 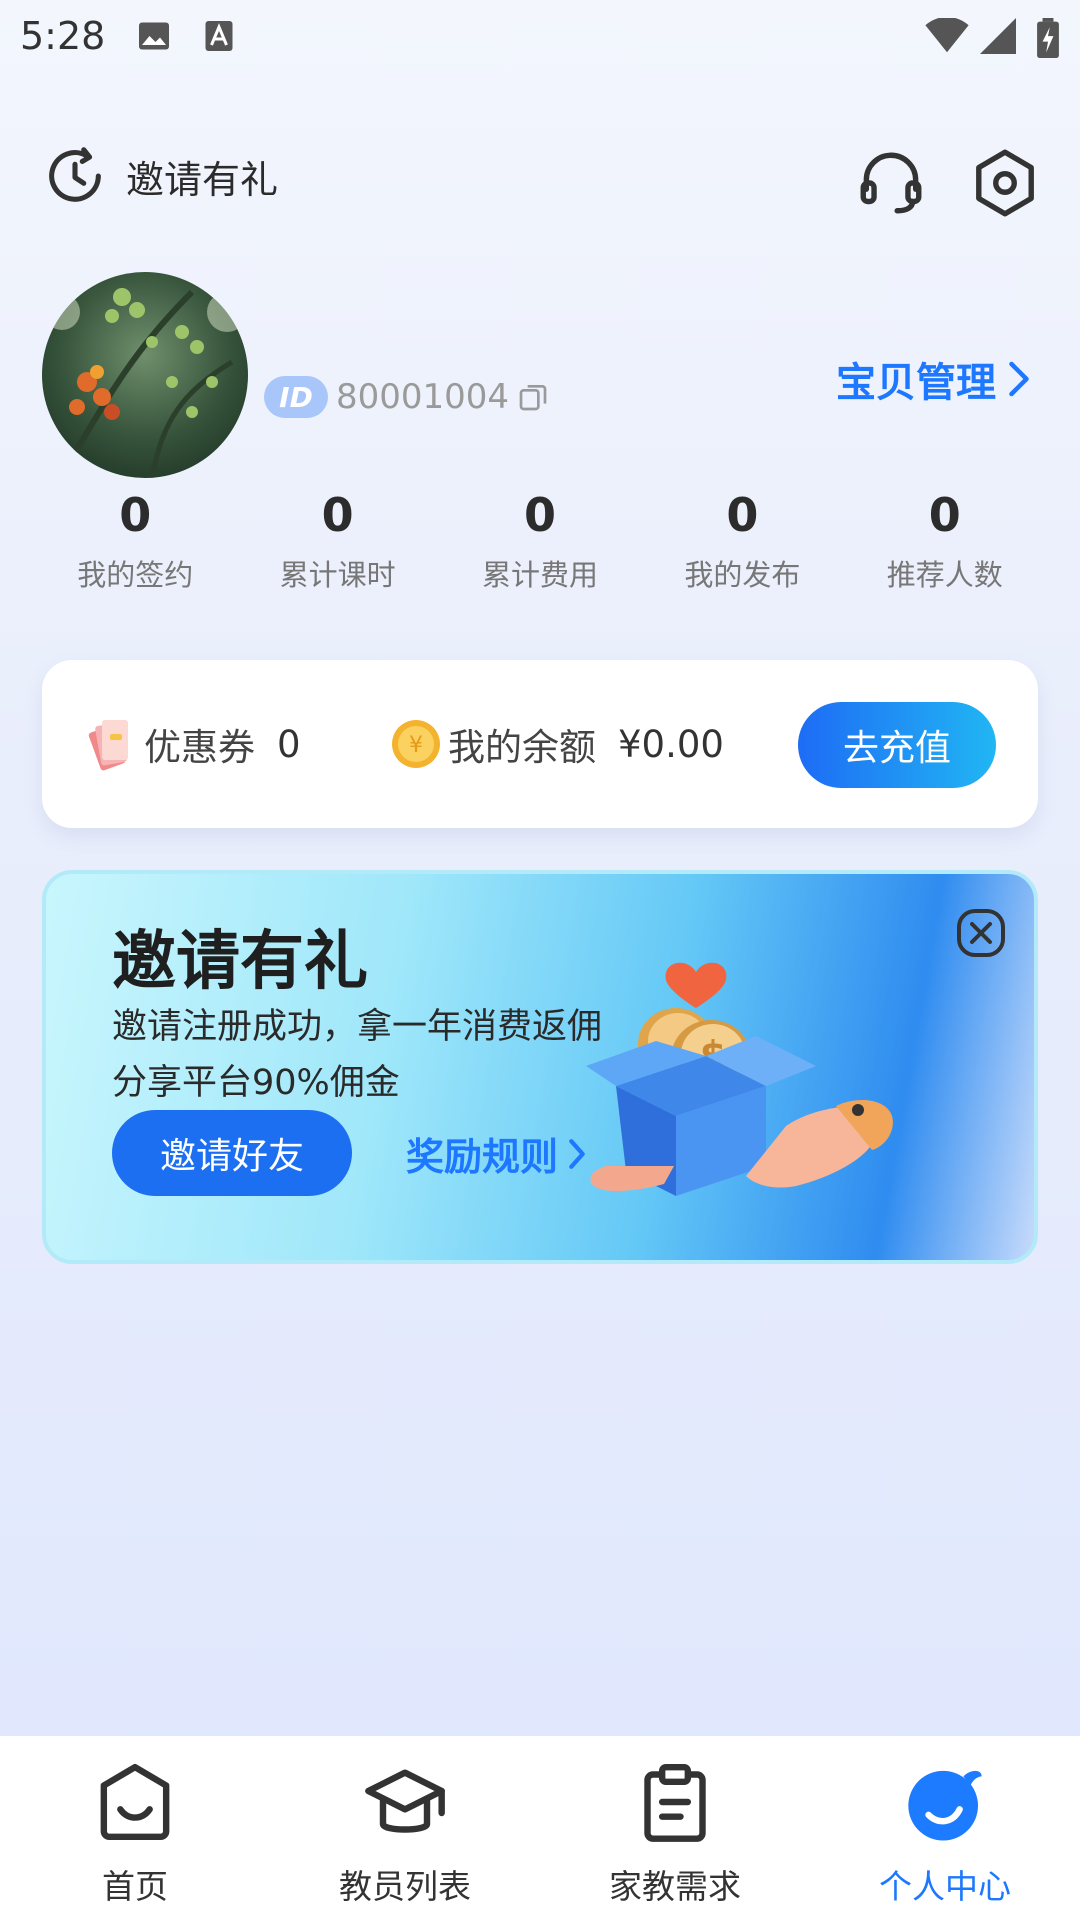 I want to click on coupon-value: 0, so click(x=289, y=744).